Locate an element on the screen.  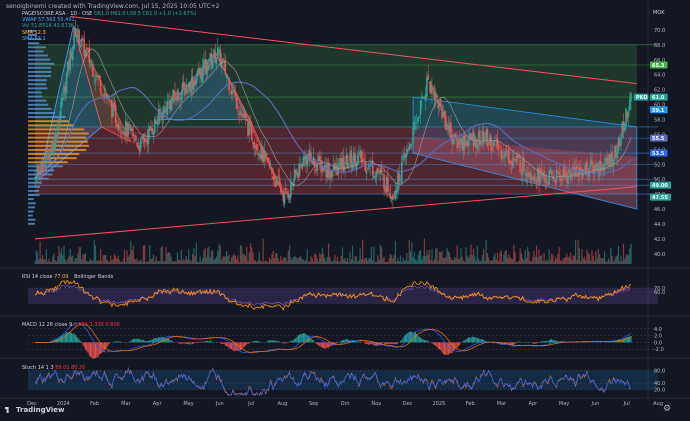
time-tick-14: Feb is located at coordinates (470, 404).